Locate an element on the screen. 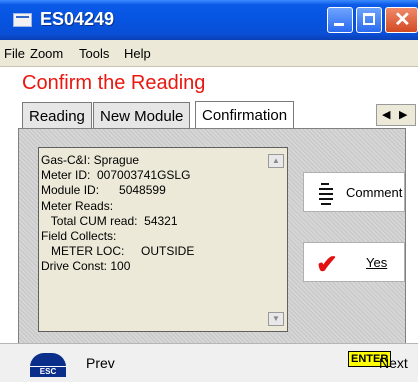 The height and width of the screenshot is (382, 418). details-scrollbar: ▲ ▼ is located at coordinates (276, 240).